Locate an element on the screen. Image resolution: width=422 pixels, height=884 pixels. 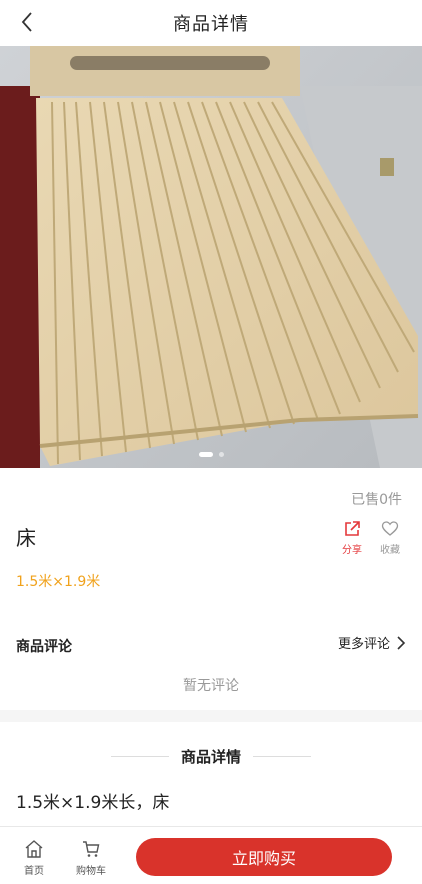
share-button: 分享 is located at coordinates (352, 538).